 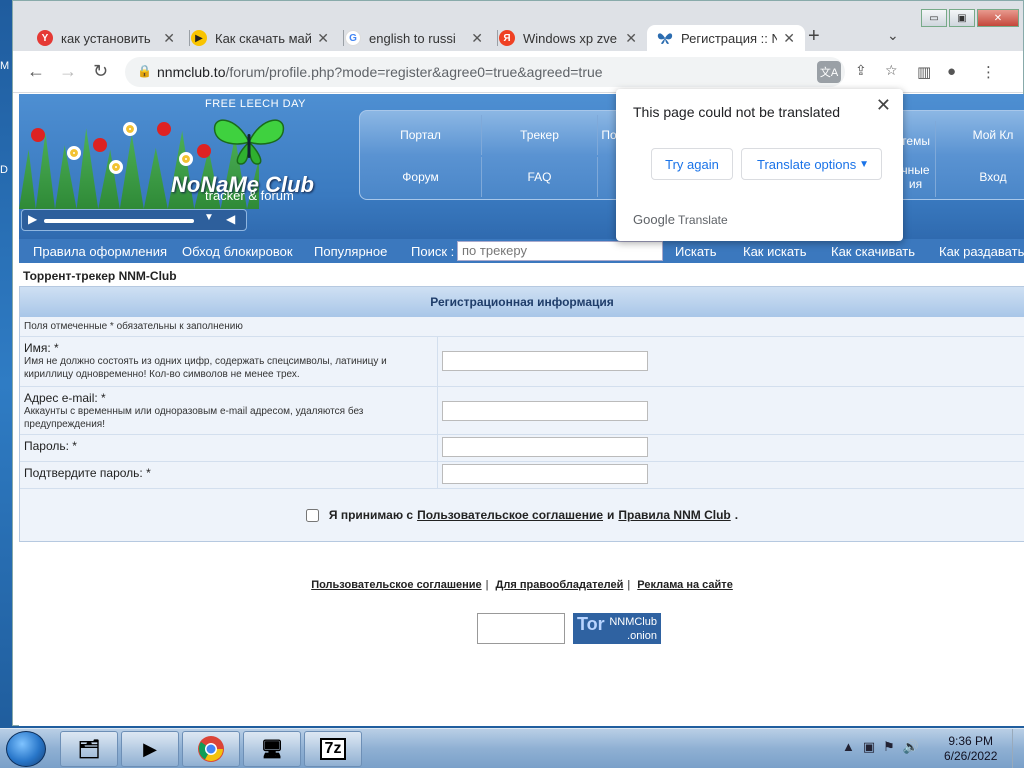 I want to click on new-tab-button: +, so click(x=814, y=36).